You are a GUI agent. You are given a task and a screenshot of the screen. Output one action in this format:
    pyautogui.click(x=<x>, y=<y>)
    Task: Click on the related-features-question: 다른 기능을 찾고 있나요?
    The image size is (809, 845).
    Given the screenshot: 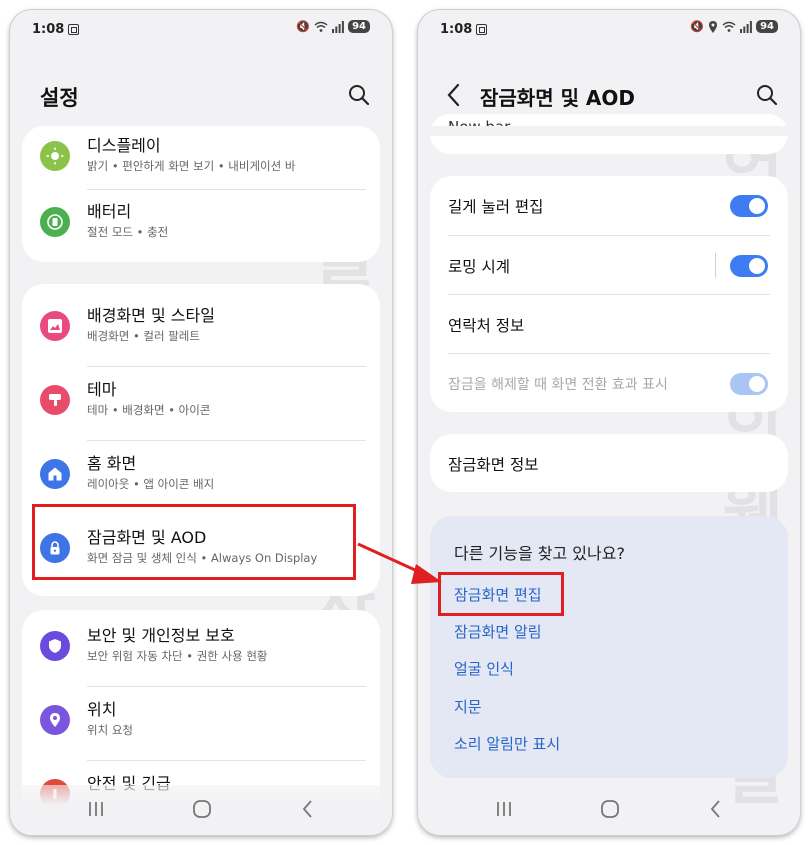 What is the action you would take?
    pyautogui.click(x=539, y=553)
    